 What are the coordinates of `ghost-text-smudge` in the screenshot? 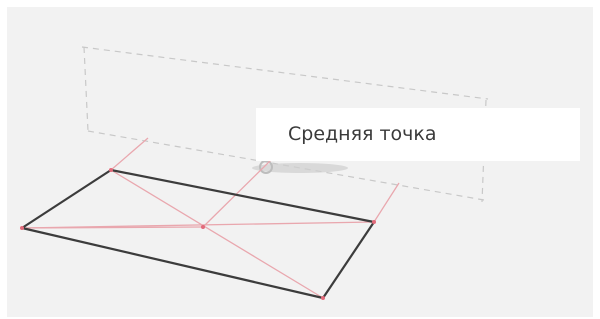 It's located at (300, 167).